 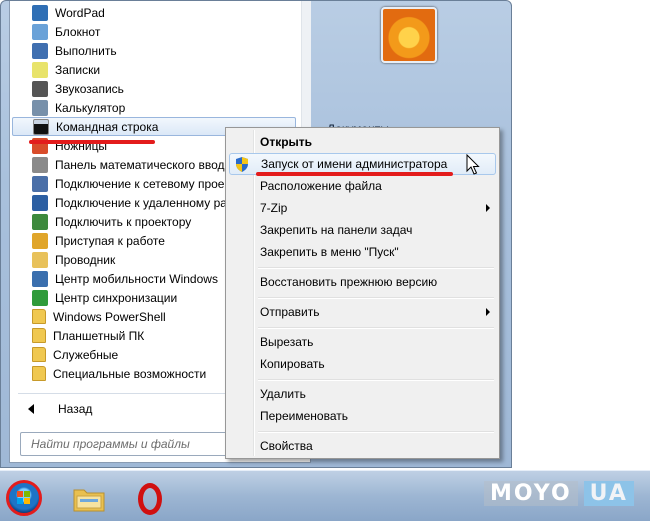 I want to click on context-menu-item: Отправить, so click(x=362, y=312).